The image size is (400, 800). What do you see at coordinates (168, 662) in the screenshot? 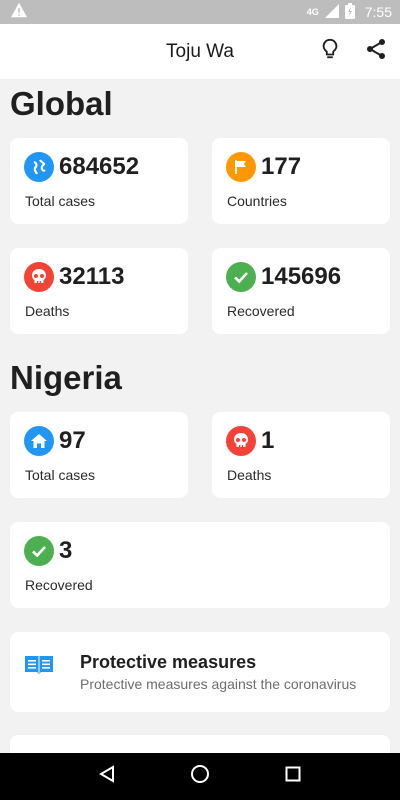
I see `measures-title: Protective measures` at bounding box center [168, 662].